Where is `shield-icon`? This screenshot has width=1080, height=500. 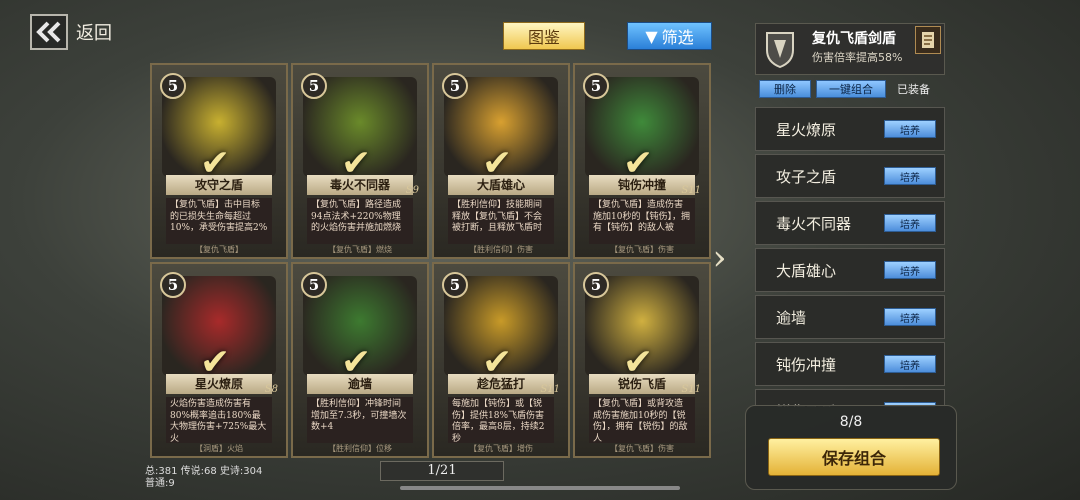
shield-icon is located at coordinates (780, 49).